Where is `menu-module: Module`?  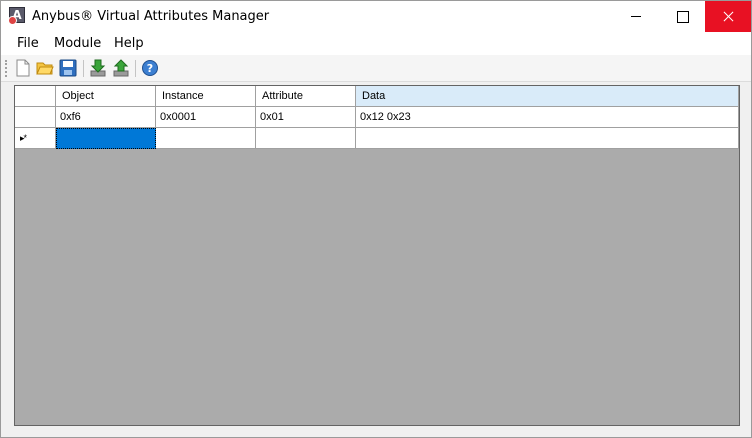
menu-module: Module is located at coordinates (77, 43).